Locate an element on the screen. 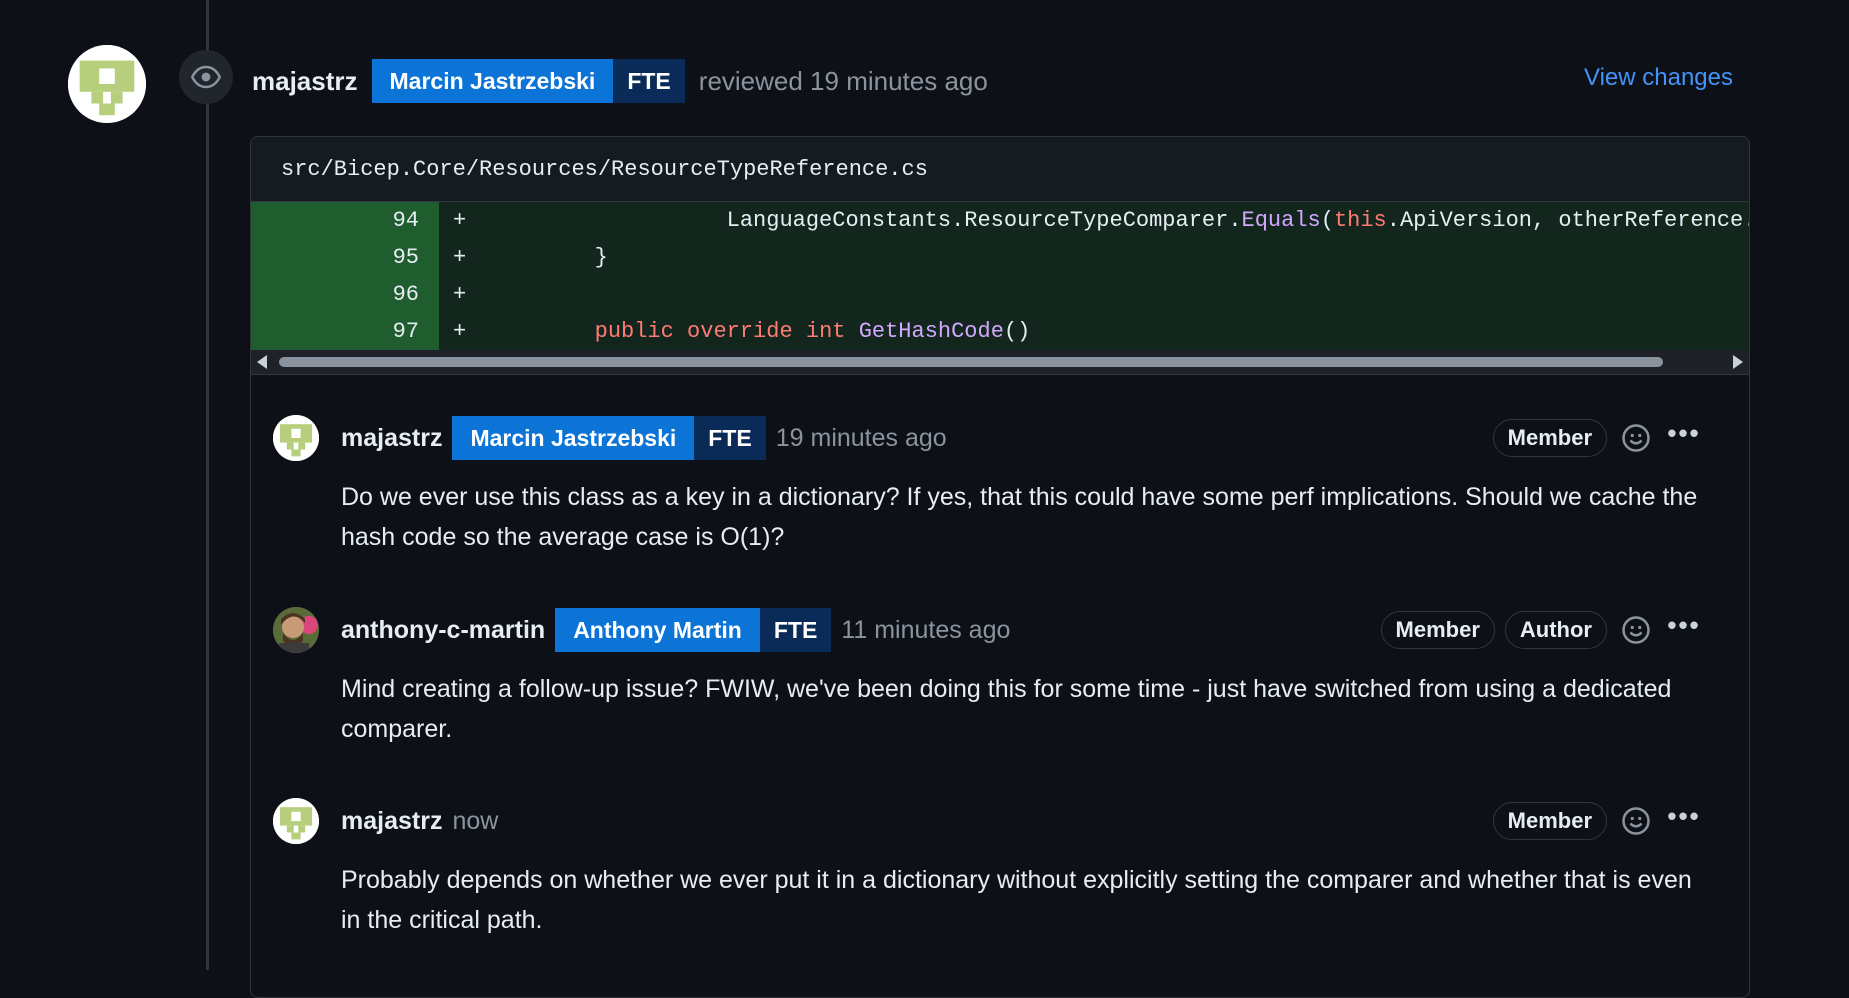 Image resolution: width=1849 pixels, height=998 pixels. comment-realname-badge: Anthony Martin FTE is located at coordinates (693, 630).